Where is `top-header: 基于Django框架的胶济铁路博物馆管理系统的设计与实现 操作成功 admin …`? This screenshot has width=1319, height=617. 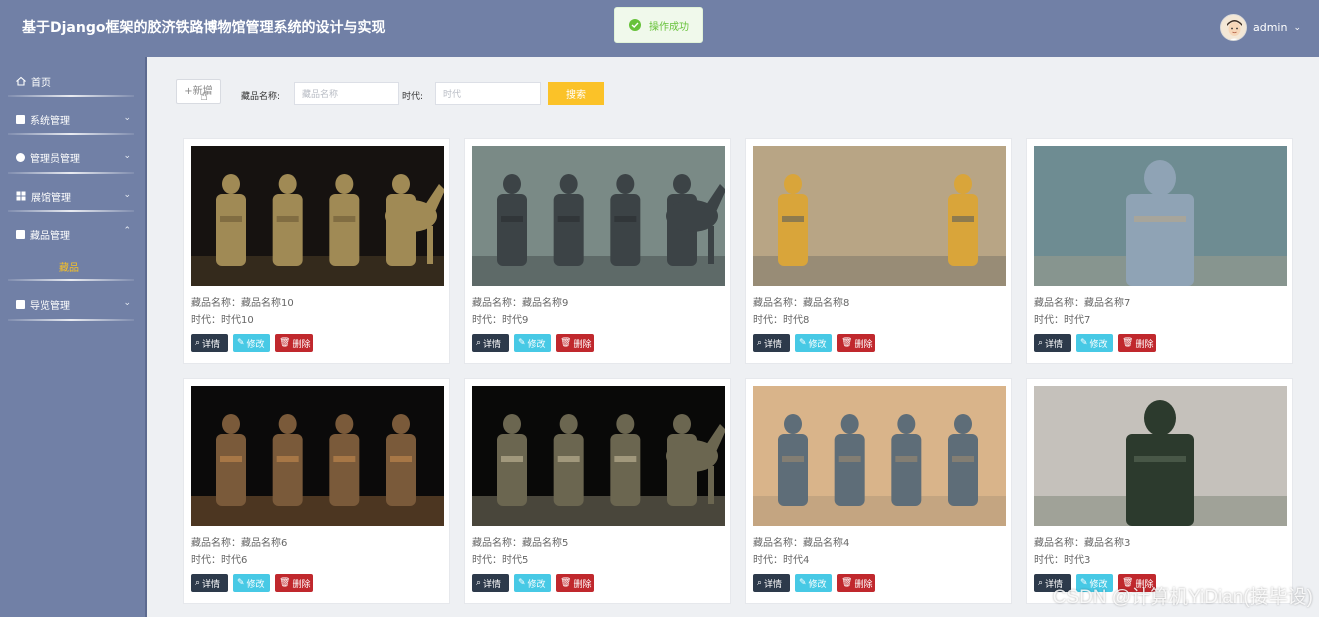
top-header: 基于Django框架的胶济铁路博物馆管理系统的设计与实现 操作成功 admin … is located at coordinates (659, 28).